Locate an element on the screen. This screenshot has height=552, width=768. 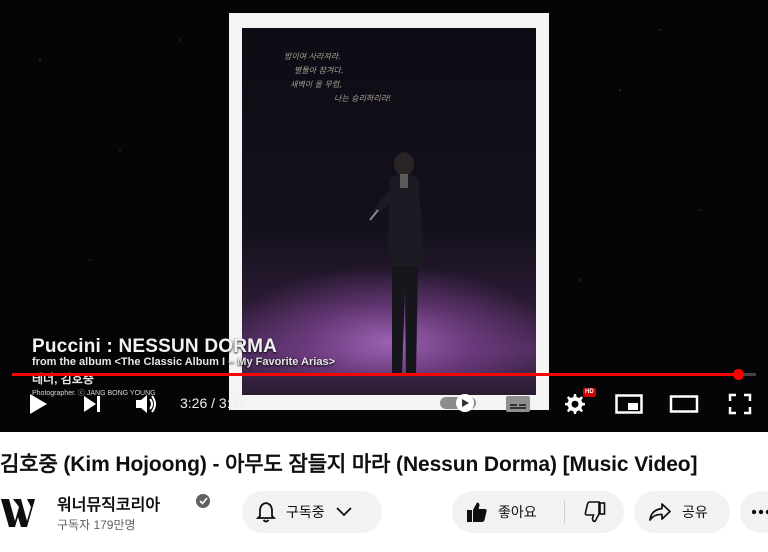
verified-badge is located at coordinates (203, 501).